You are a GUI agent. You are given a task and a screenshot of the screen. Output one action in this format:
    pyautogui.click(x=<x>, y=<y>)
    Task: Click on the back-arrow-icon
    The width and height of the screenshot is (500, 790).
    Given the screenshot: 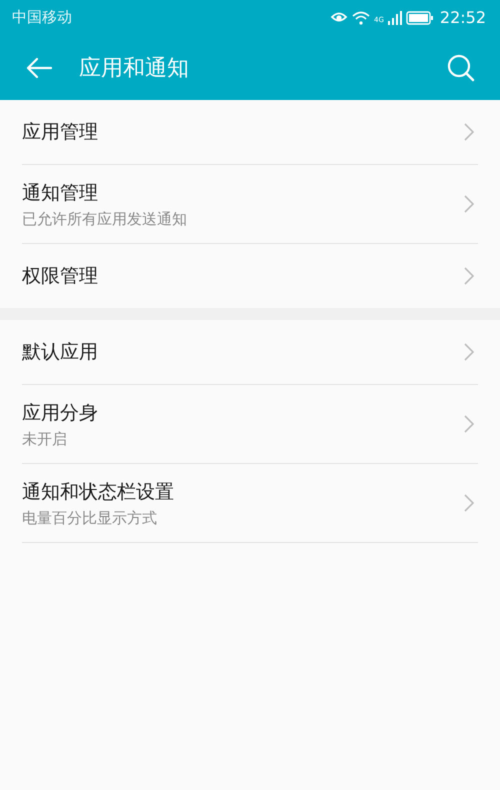 What is the action you would take?
    pyautogui.click(x=39, y=68)
    